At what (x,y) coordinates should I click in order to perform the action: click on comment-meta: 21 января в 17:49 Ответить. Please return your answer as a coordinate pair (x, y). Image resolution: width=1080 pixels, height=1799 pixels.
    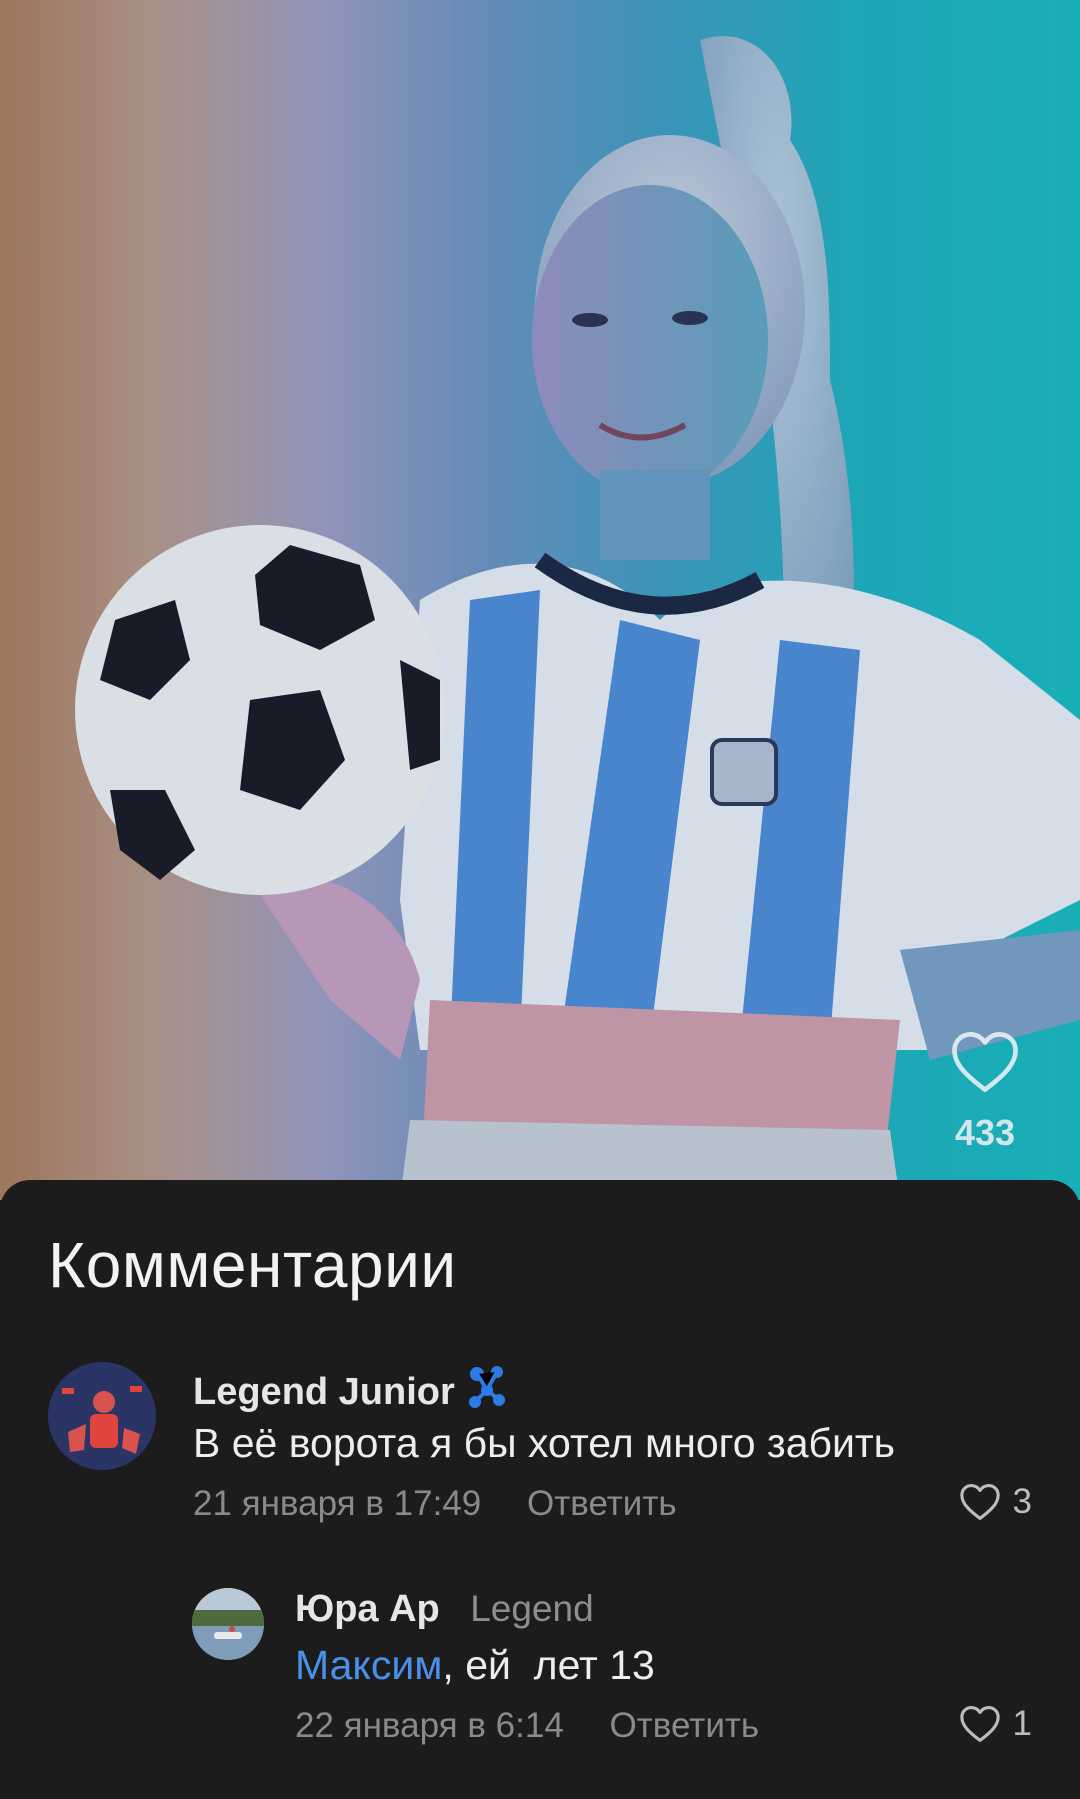
    Looking at the image, I should click on (435, 1504).